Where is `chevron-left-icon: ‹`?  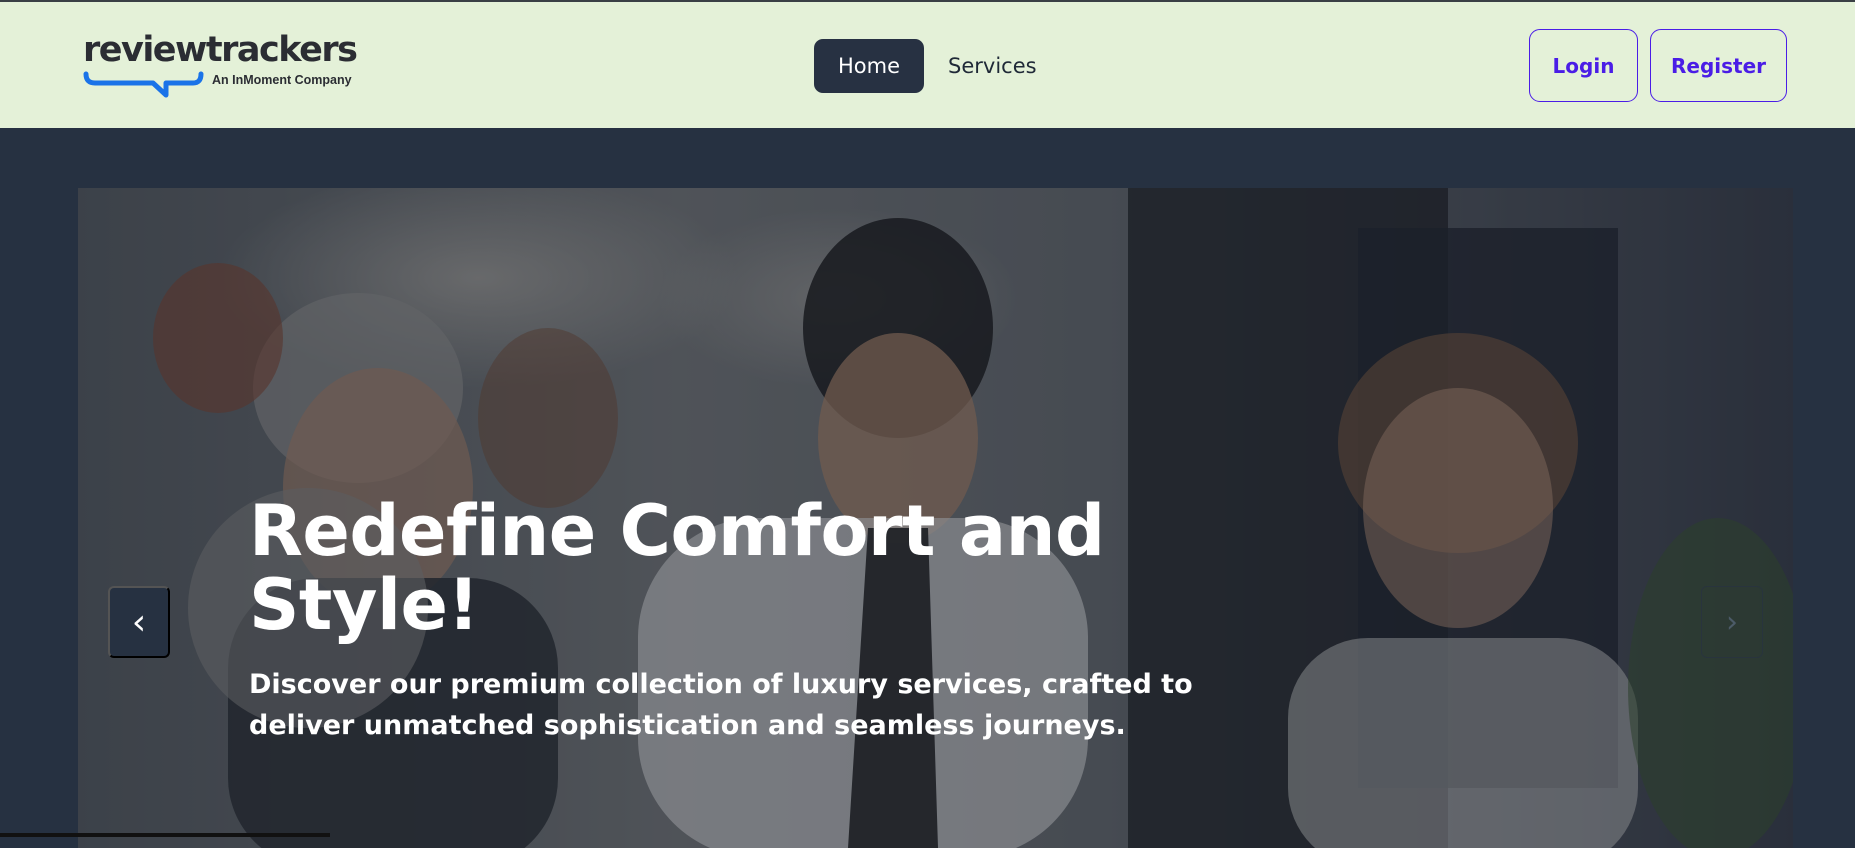 chevron-left-icon: ‹ is located at coordinates (139, 622).